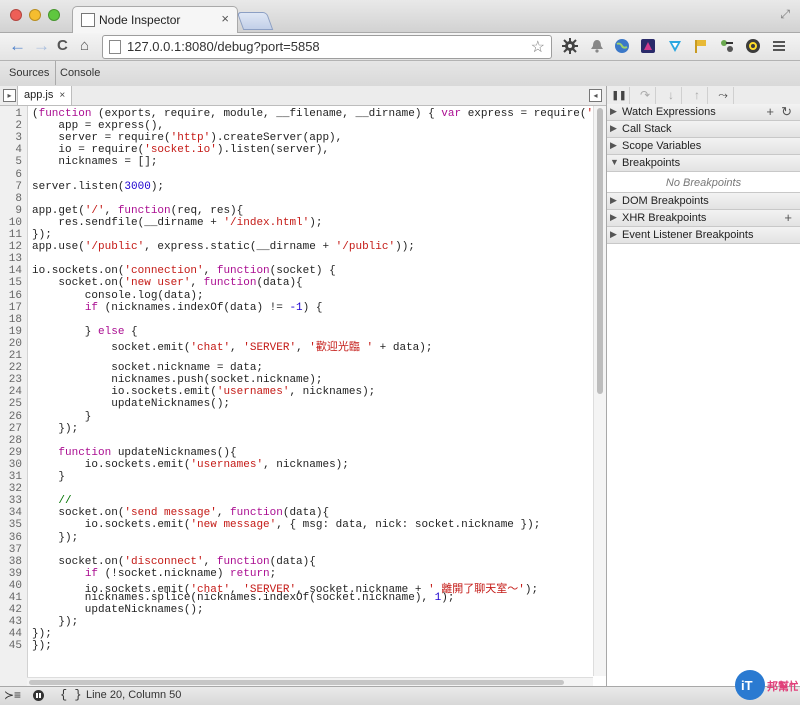 The width and height of the screenshot is (800, 705). What do you see at coordinates (35, 15) in the screenshot?
I see `minimize-window-icon` at bounding box center [35, 15].